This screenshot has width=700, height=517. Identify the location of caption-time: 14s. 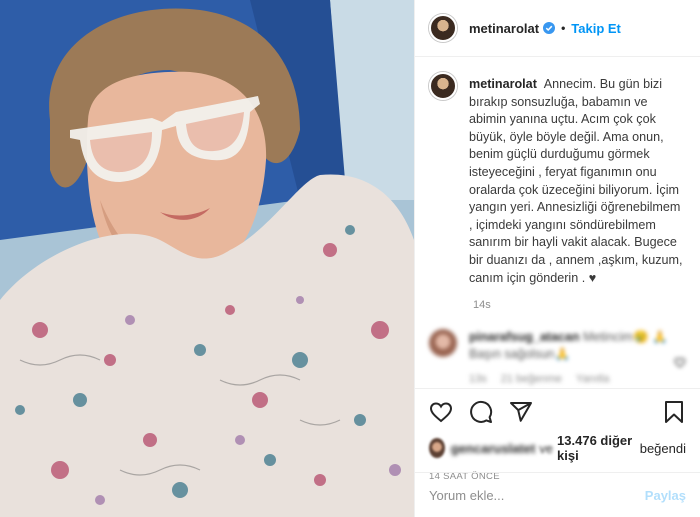
(482, 305).